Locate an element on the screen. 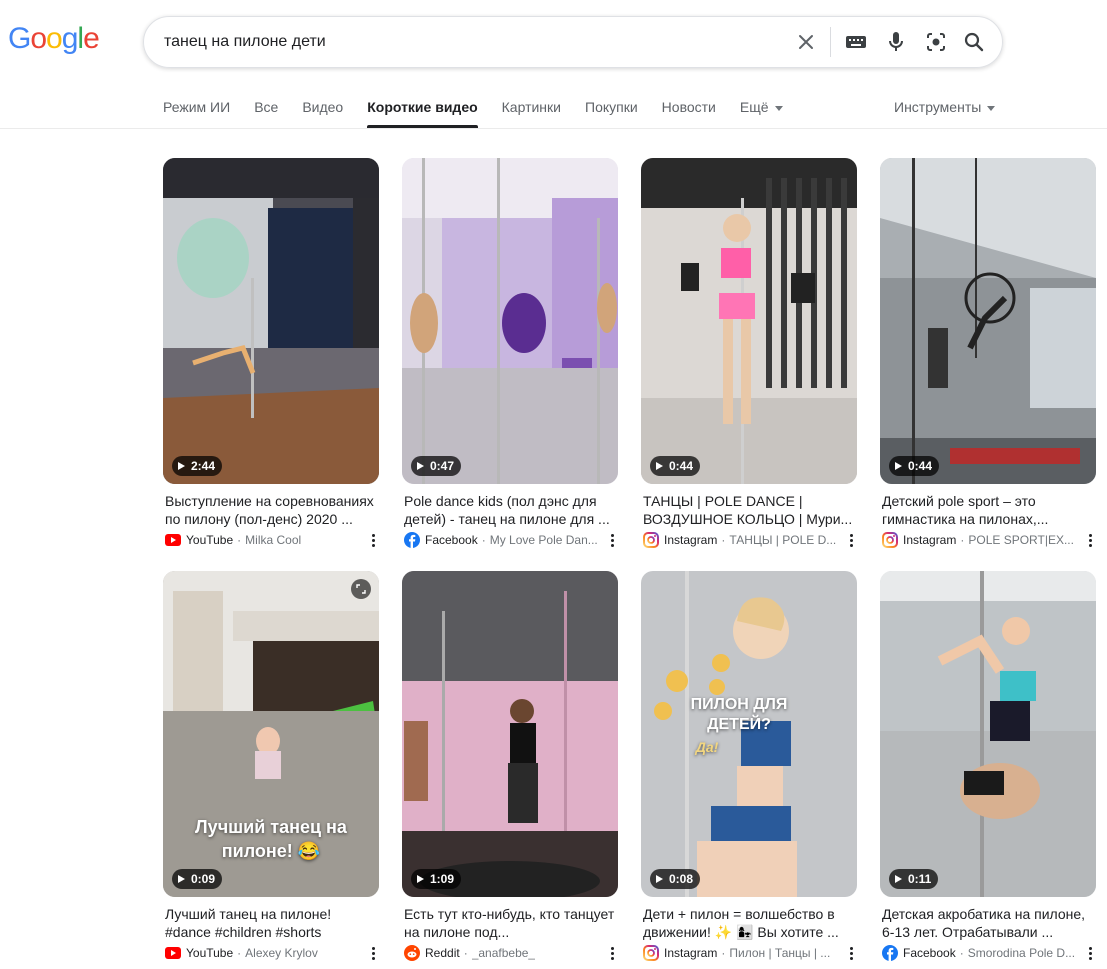 The height and width of the screenshot is (969, 1107). search-icon is located at coordinates (974, 42).